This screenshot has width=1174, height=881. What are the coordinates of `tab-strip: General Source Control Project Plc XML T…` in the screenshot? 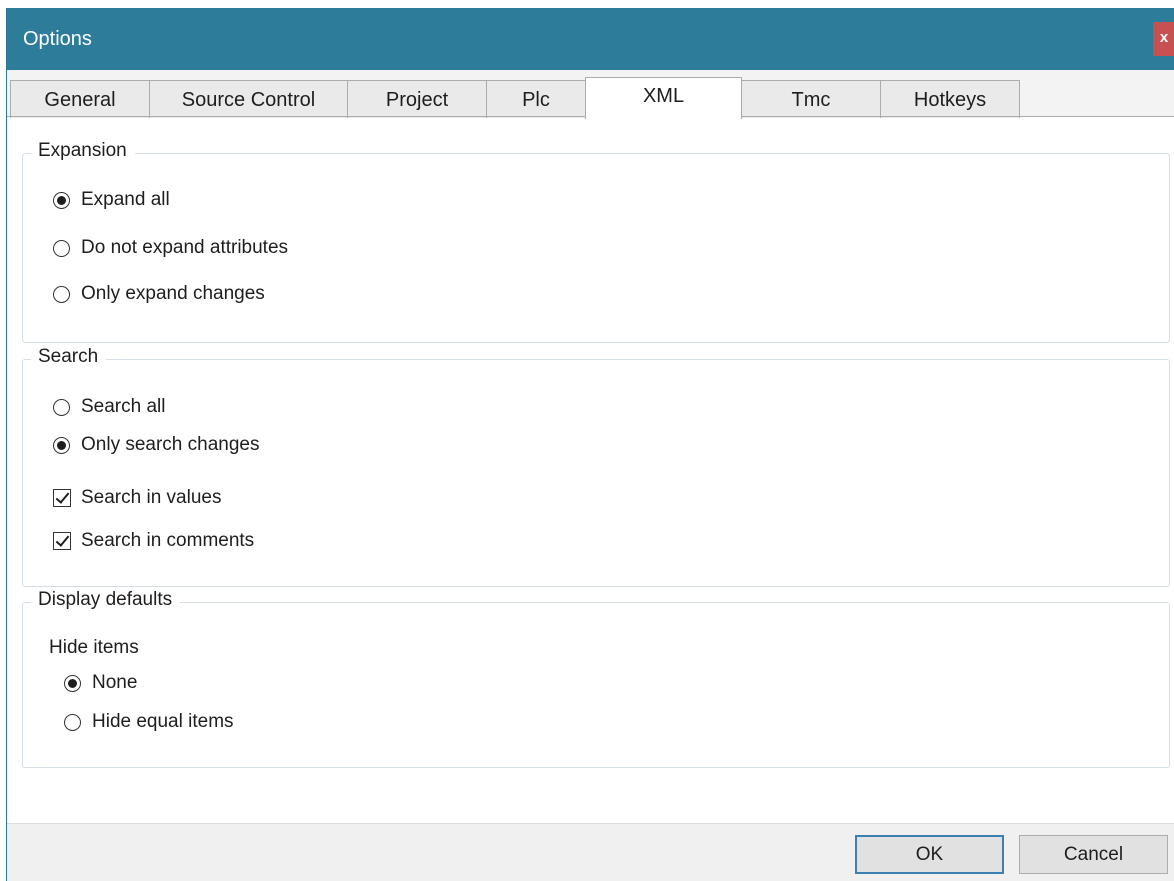 It's located at (590, 94).